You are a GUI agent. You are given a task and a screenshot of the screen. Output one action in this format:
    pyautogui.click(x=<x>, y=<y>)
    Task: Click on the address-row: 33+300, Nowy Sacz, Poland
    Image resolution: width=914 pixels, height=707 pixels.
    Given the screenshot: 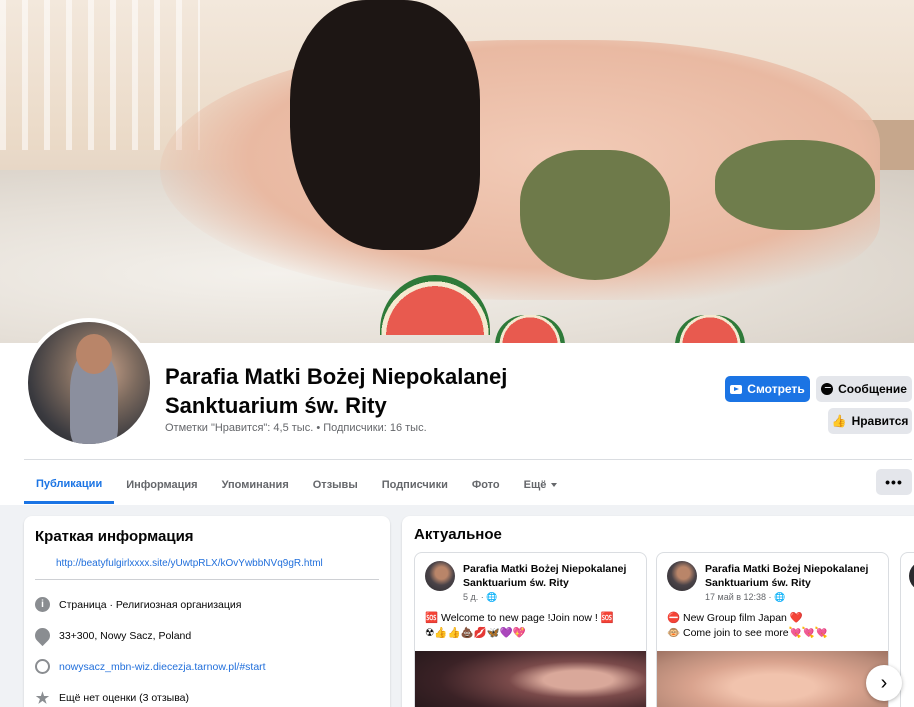 What is the action you would take?
    pyautogui.click(x=111, y=635)
    